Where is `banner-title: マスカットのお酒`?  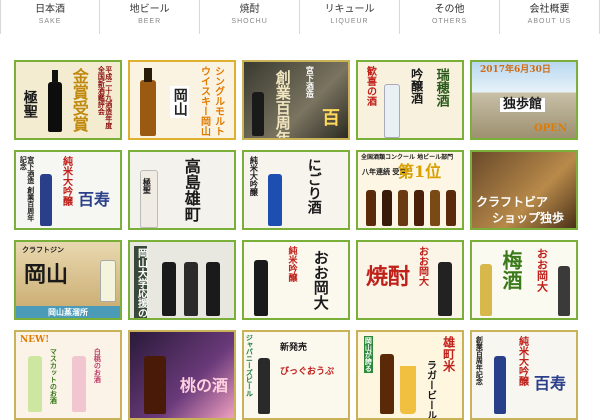
banner-title: マスカットのお酒 is located at coordinates (54, 376).